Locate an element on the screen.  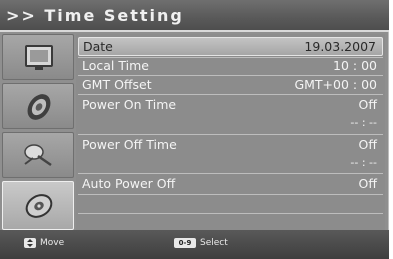
sidebar-item-sound is located at coordinates (38, 106).